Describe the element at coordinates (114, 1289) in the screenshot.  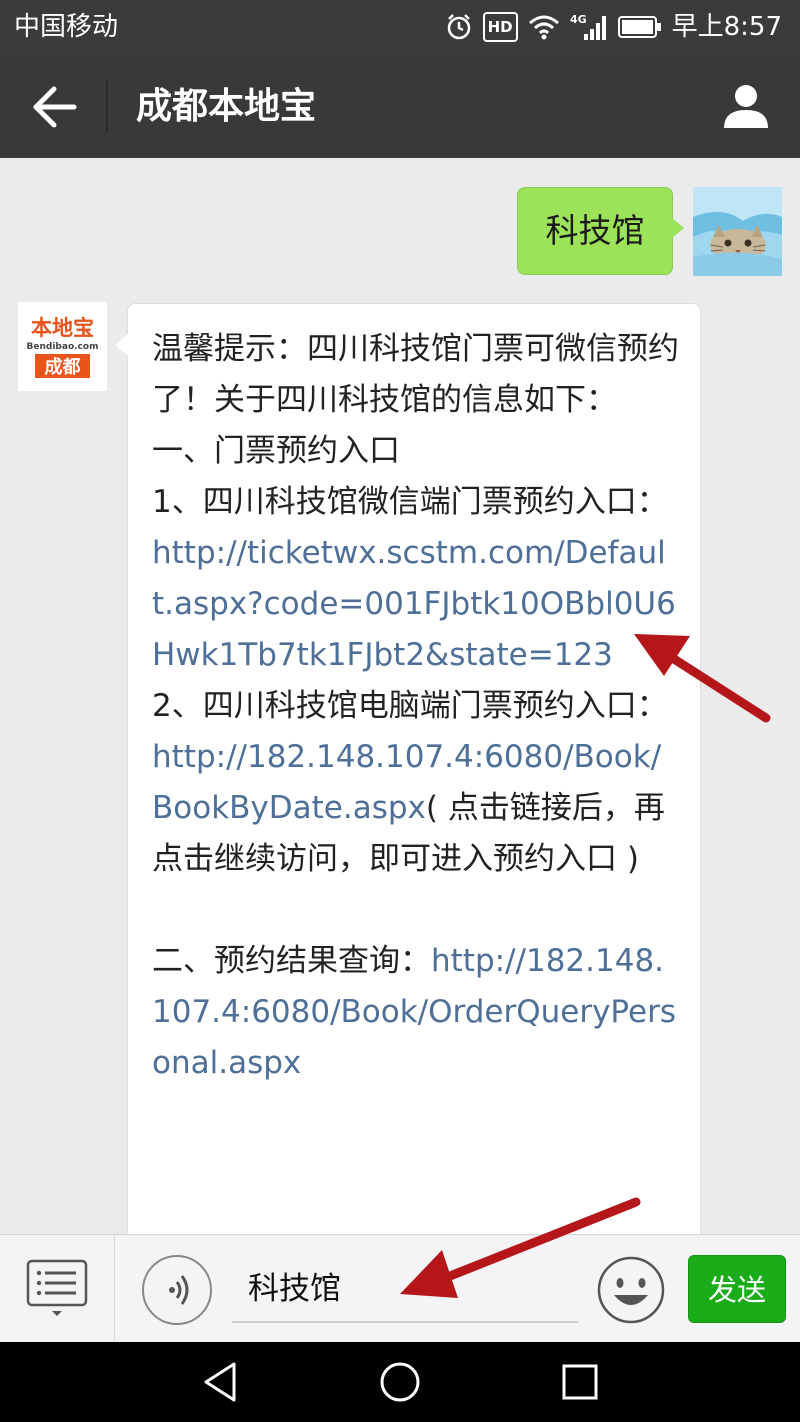
I see `input-divider` at that location.